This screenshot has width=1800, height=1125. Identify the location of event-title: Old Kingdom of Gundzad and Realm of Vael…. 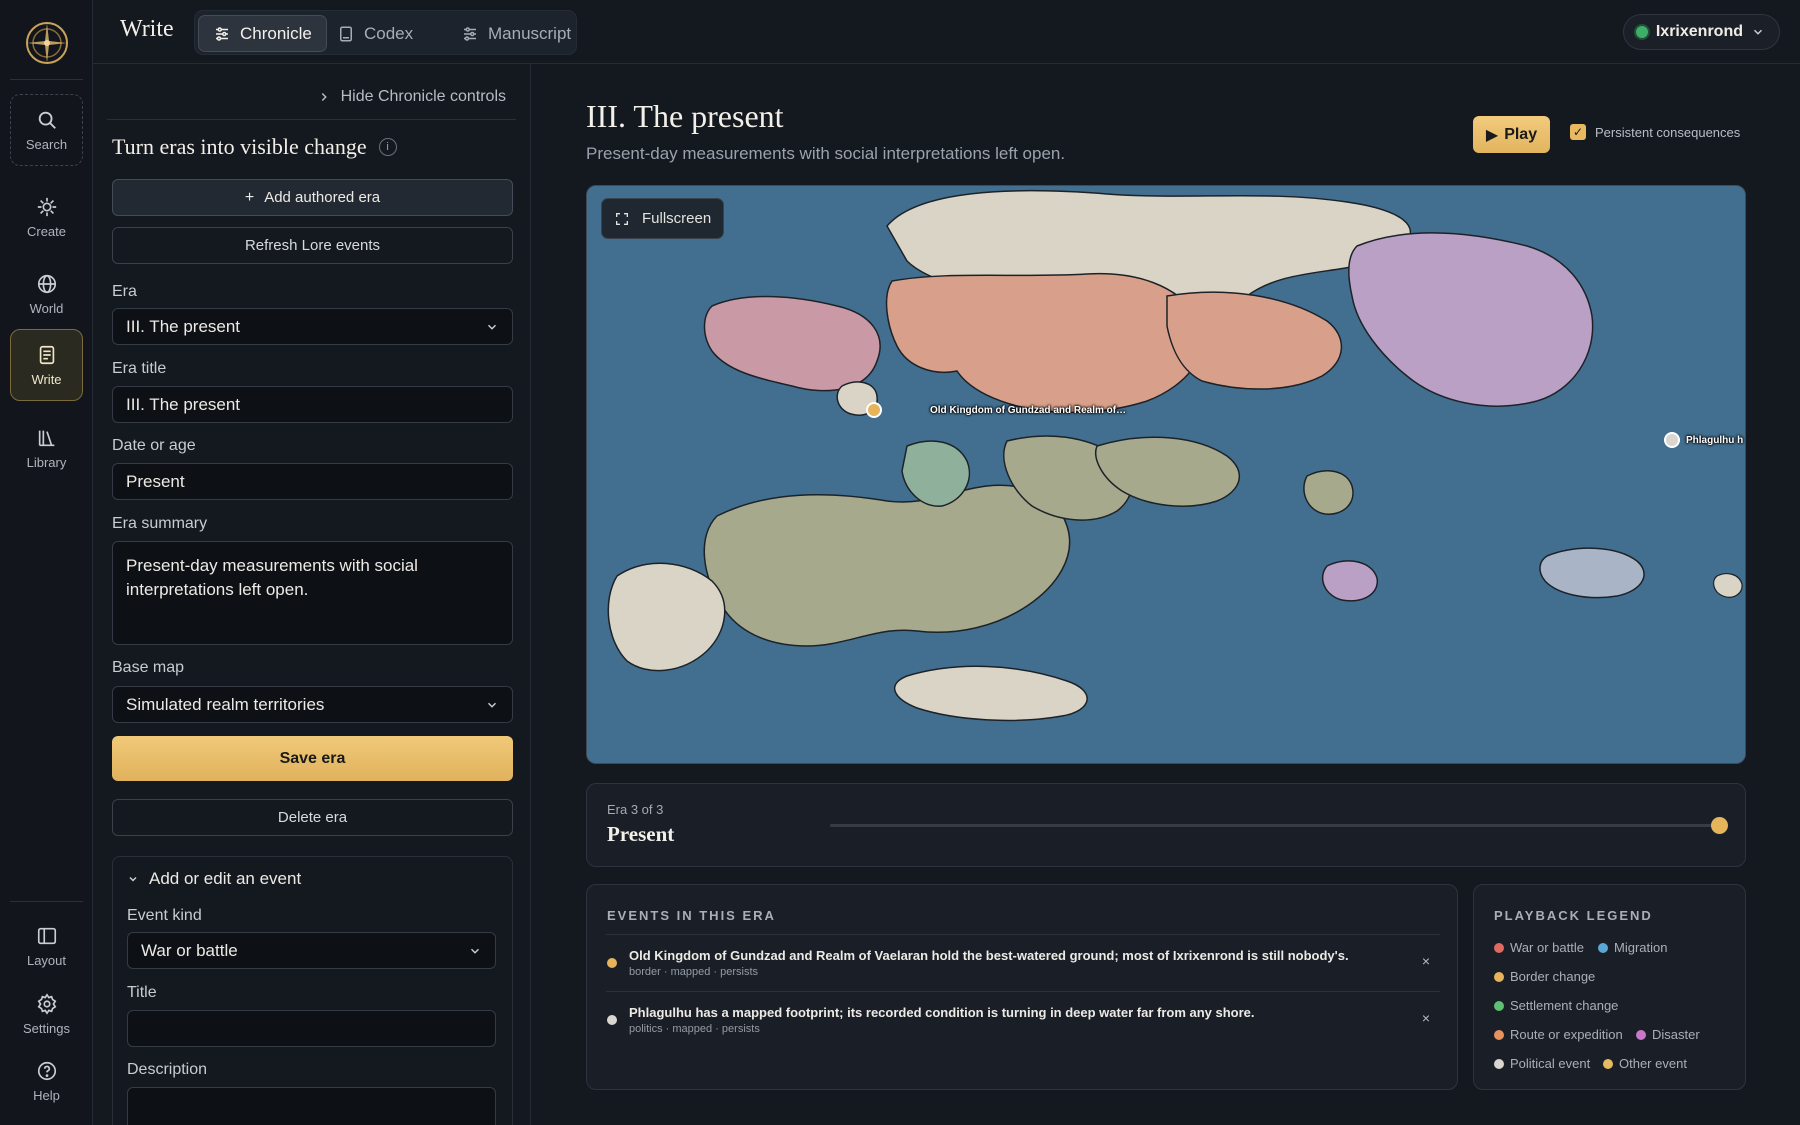
(989, 955).